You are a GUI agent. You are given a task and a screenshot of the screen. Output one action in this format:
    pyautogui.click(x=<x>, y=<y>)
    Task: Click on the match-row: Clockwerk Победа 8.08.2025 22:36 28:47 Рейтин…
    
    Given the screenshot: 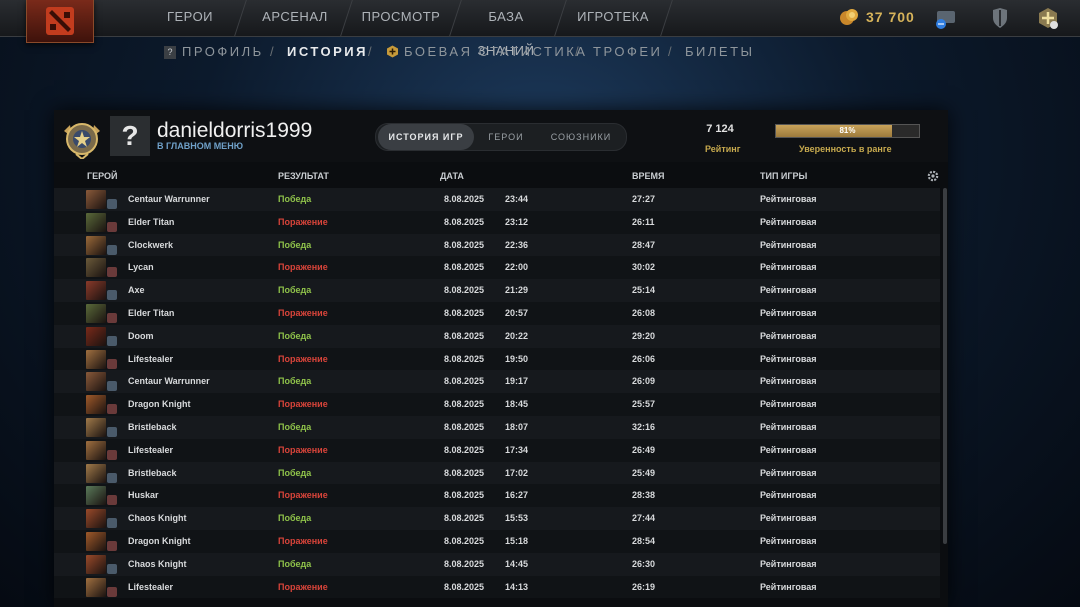 What is the action you would take?
    pyautogui.click(x=497, y=245)
    